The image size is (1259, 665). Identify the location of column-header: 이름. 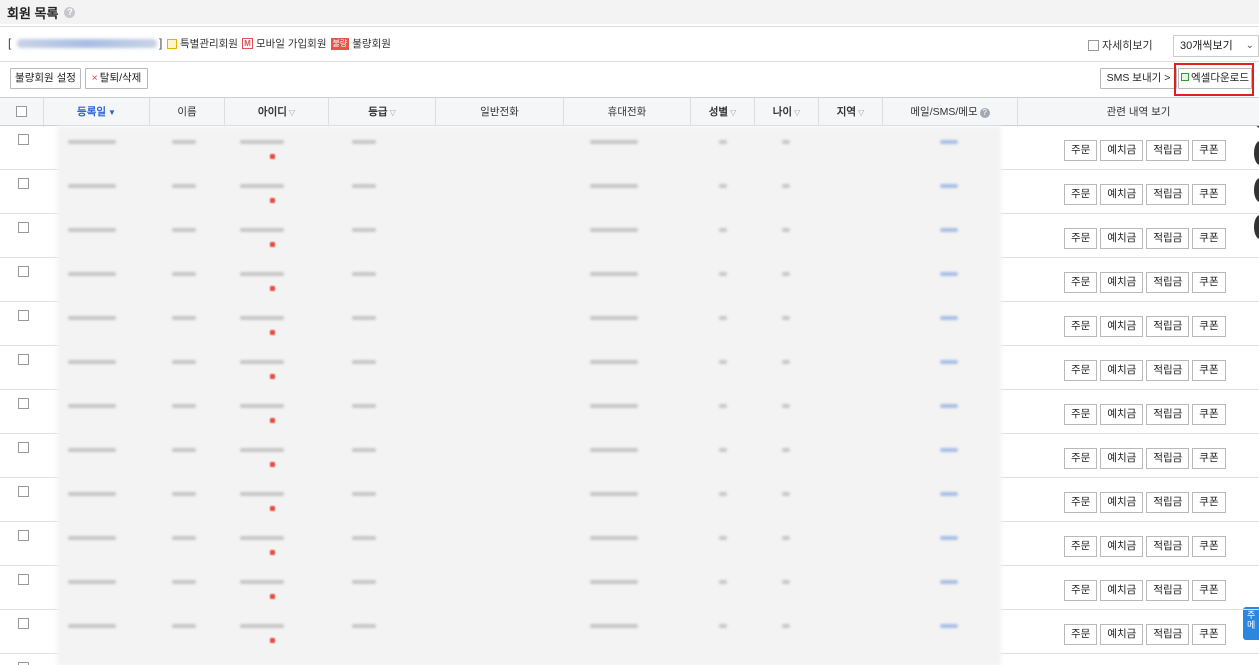
(187, 112).